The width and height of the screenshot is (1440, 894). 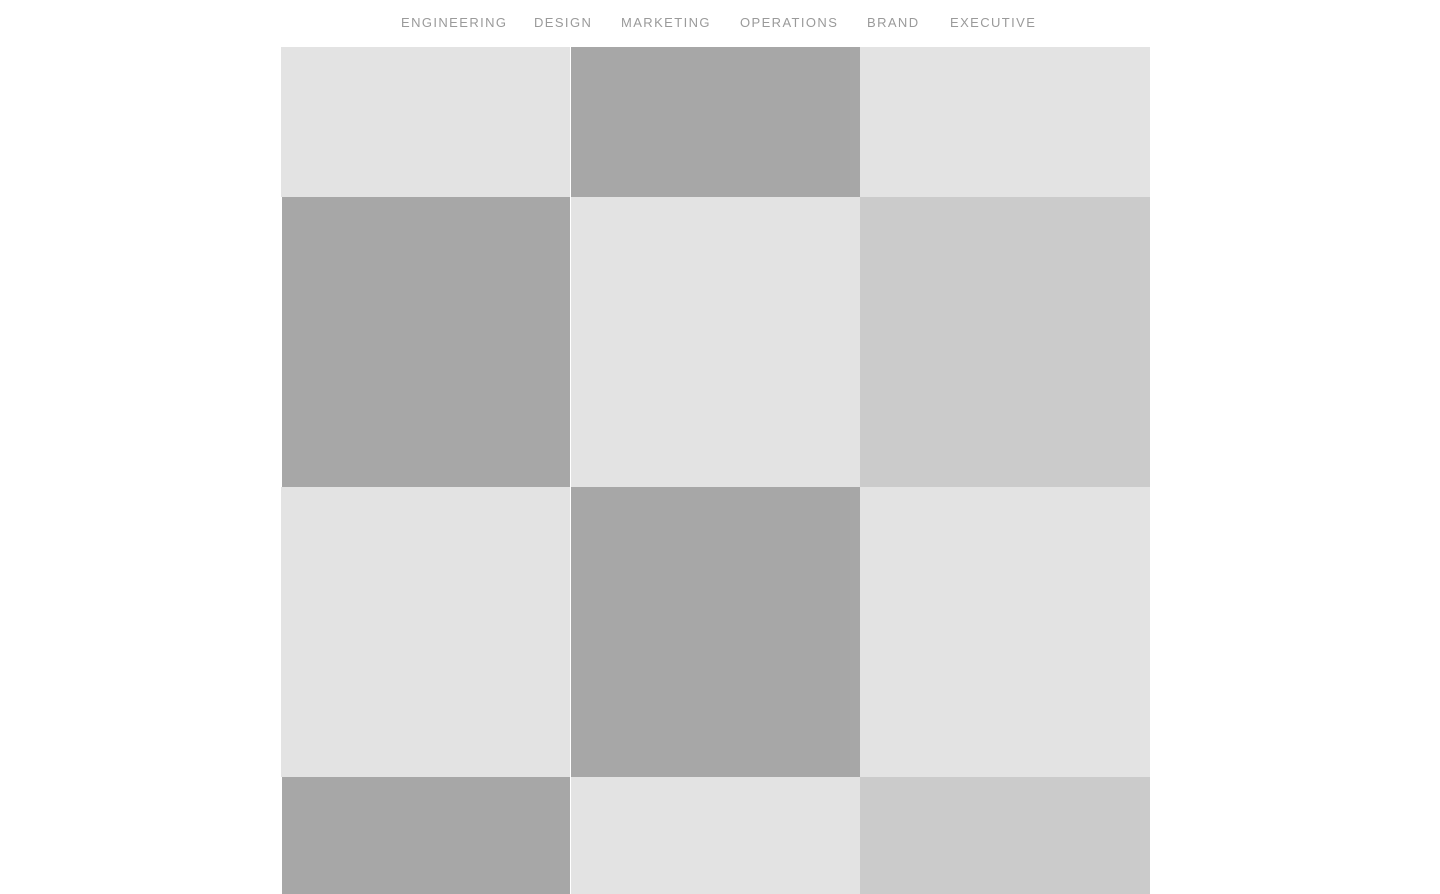 What do you see at coordinates (666, 22) in the screenshot?
I see `nav-item-marketing: MARKETING` at bounding box center [666, 22].